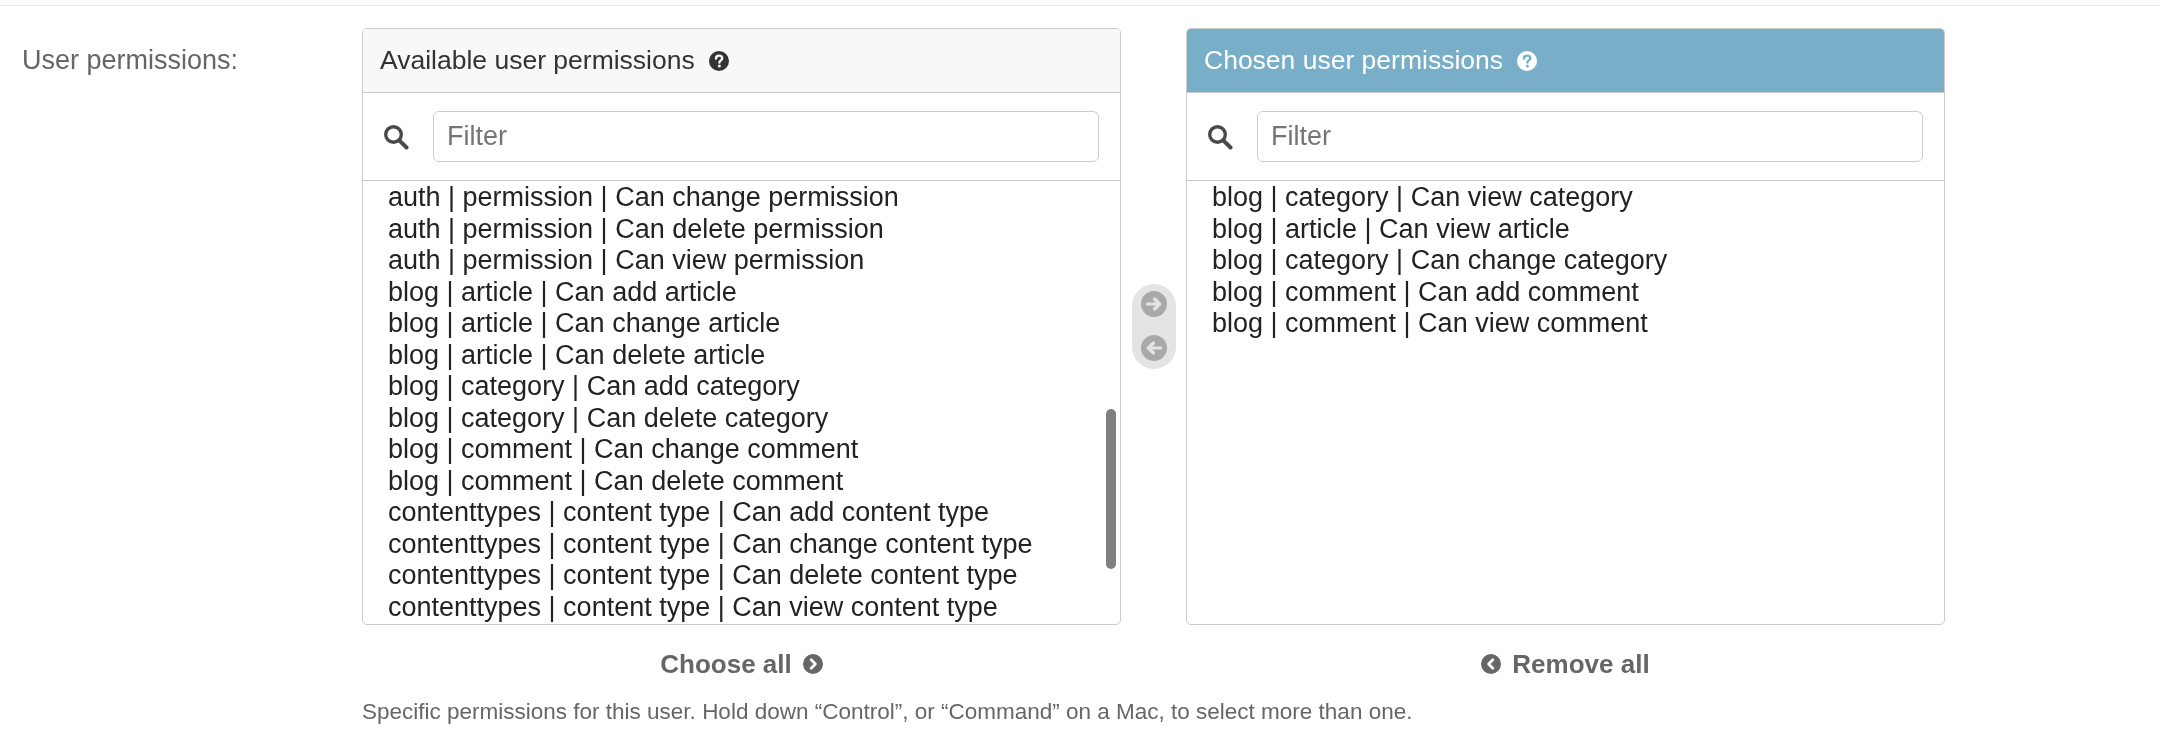  I want to click on left-chevron-icon, so click(1491, 664).